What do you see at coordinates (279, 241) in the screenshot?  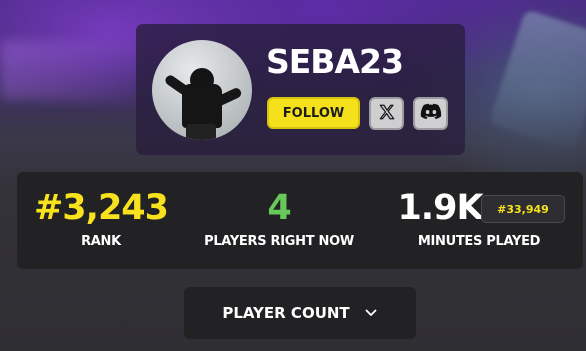 I see `players-label: PLAYERS RIGHT NOW` at bounding box center [279, 241].